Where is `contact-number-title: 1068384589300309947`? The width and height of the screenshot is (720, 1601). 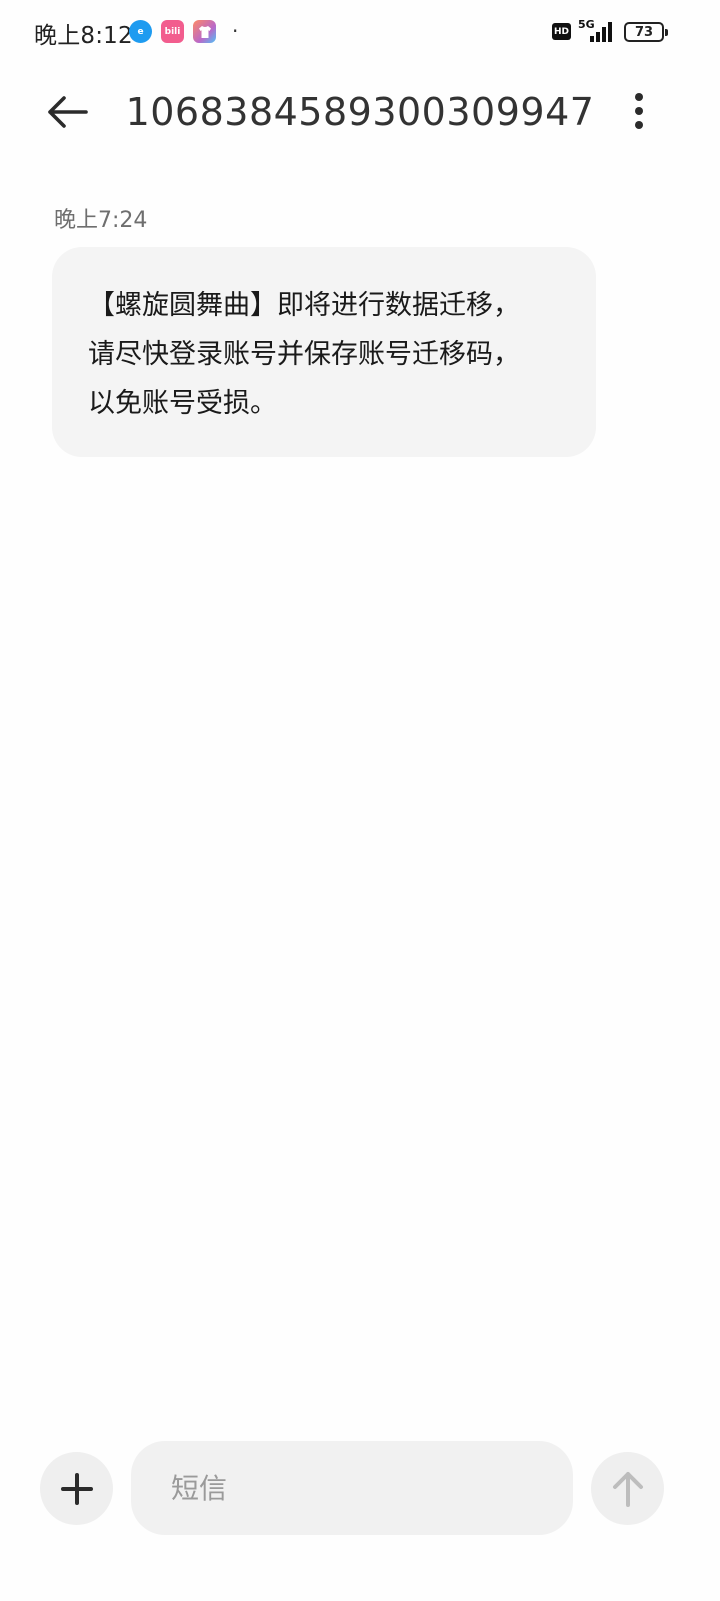 contact-number-title: 1068384589300309947 is located at coordinates (360, 112).